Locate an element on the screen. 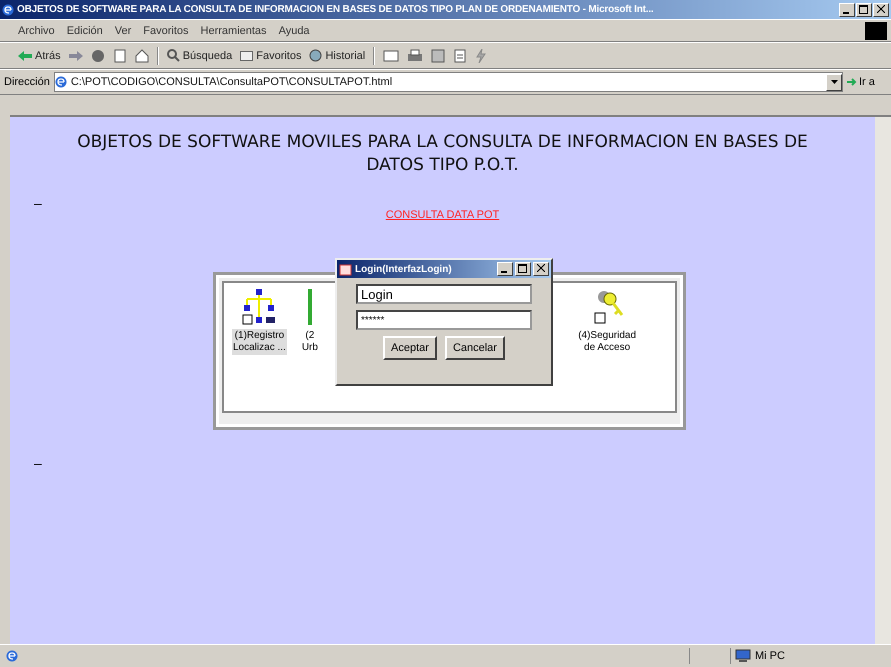  left-arrow-icon is located at coordinates (25, 55).